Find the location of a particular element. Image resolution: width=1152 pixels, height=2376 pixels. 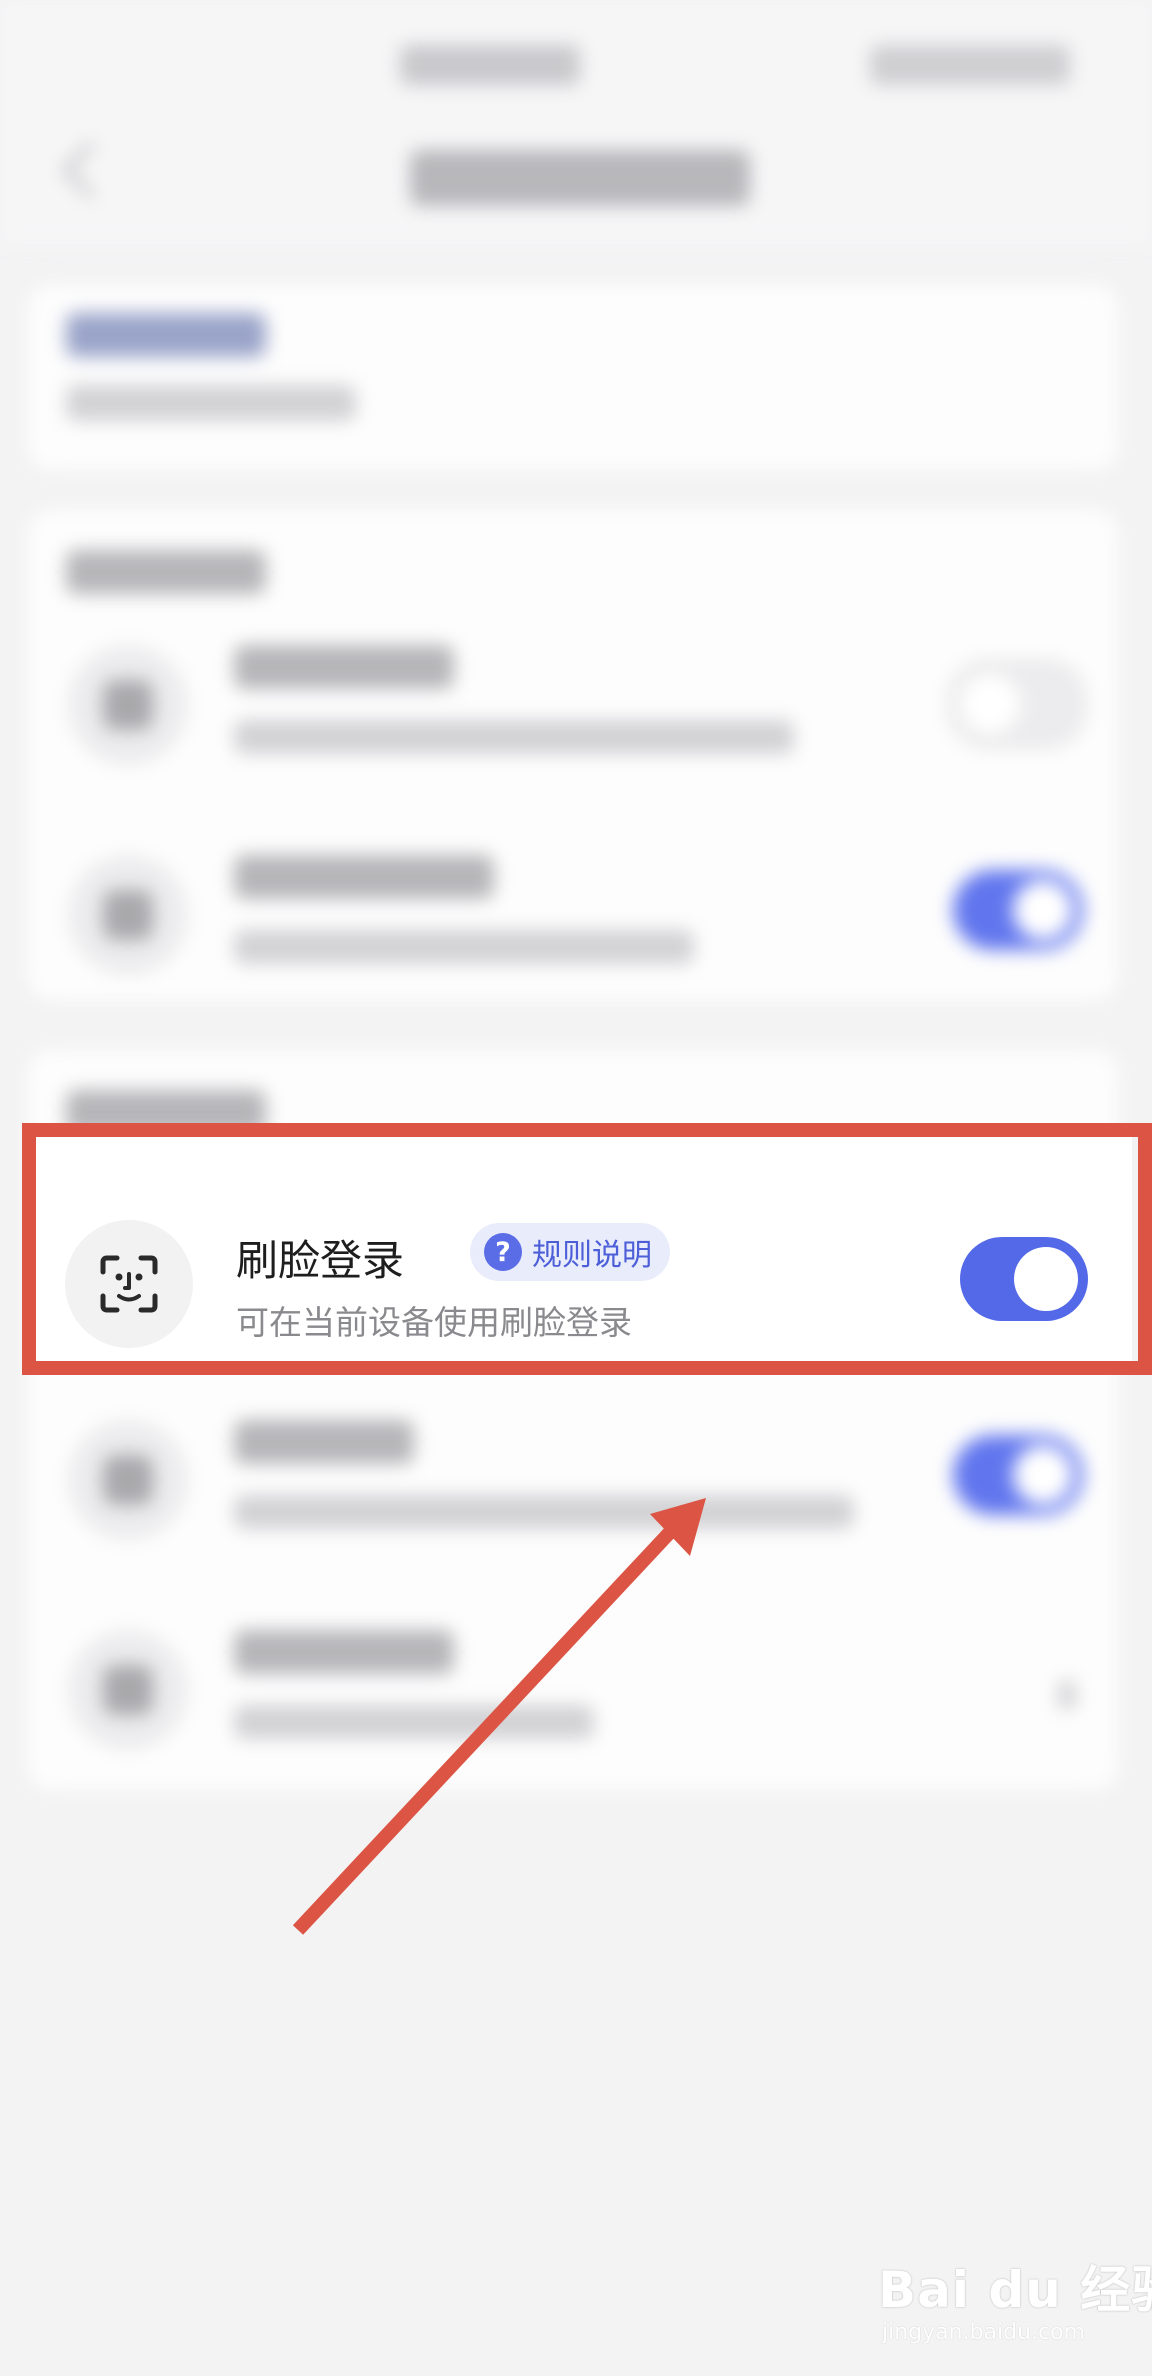

watermark: Bai du 经验 jingyan.baidu.com is located at coordinates (1015, 2305).